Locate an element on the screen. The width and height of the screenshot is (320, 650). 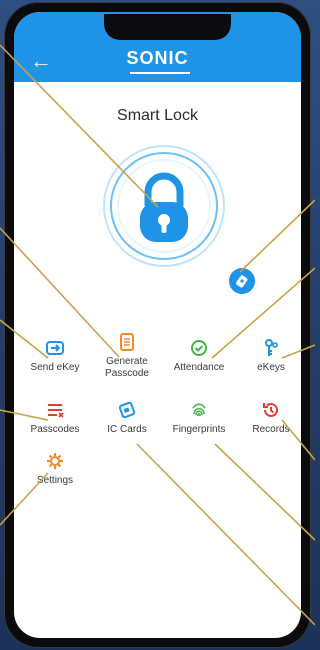
menu-item-records: Records is located at coordinates (268, 417).